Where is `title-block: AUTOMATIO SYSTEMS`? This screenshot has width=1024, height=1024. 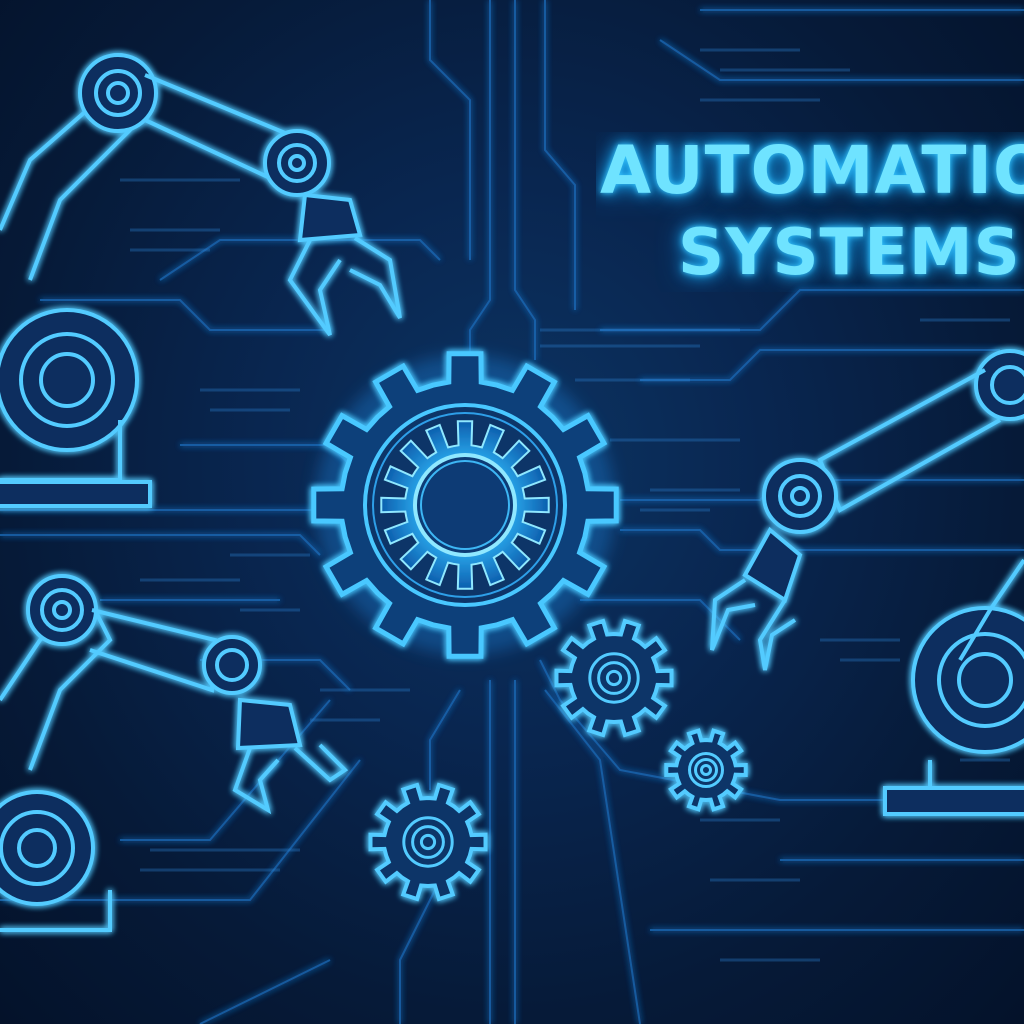
title-block: AUTOMATIO SYSTEMS is located at coordinates (810, 212).